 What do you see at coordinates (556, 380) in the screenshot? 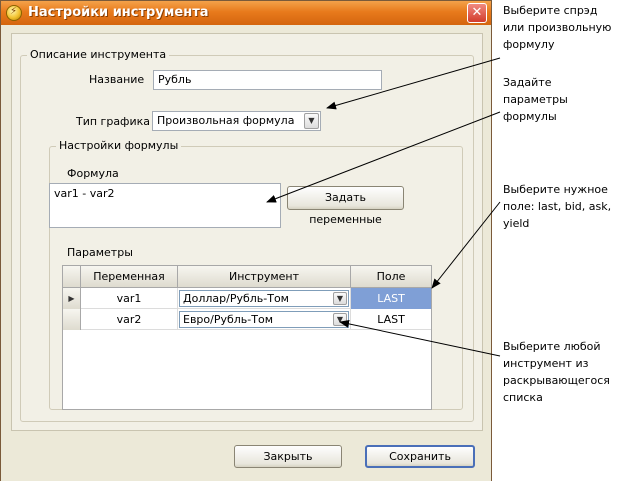
I see `annotation-line: раскрывающегося` at bounding box center [556, 380].